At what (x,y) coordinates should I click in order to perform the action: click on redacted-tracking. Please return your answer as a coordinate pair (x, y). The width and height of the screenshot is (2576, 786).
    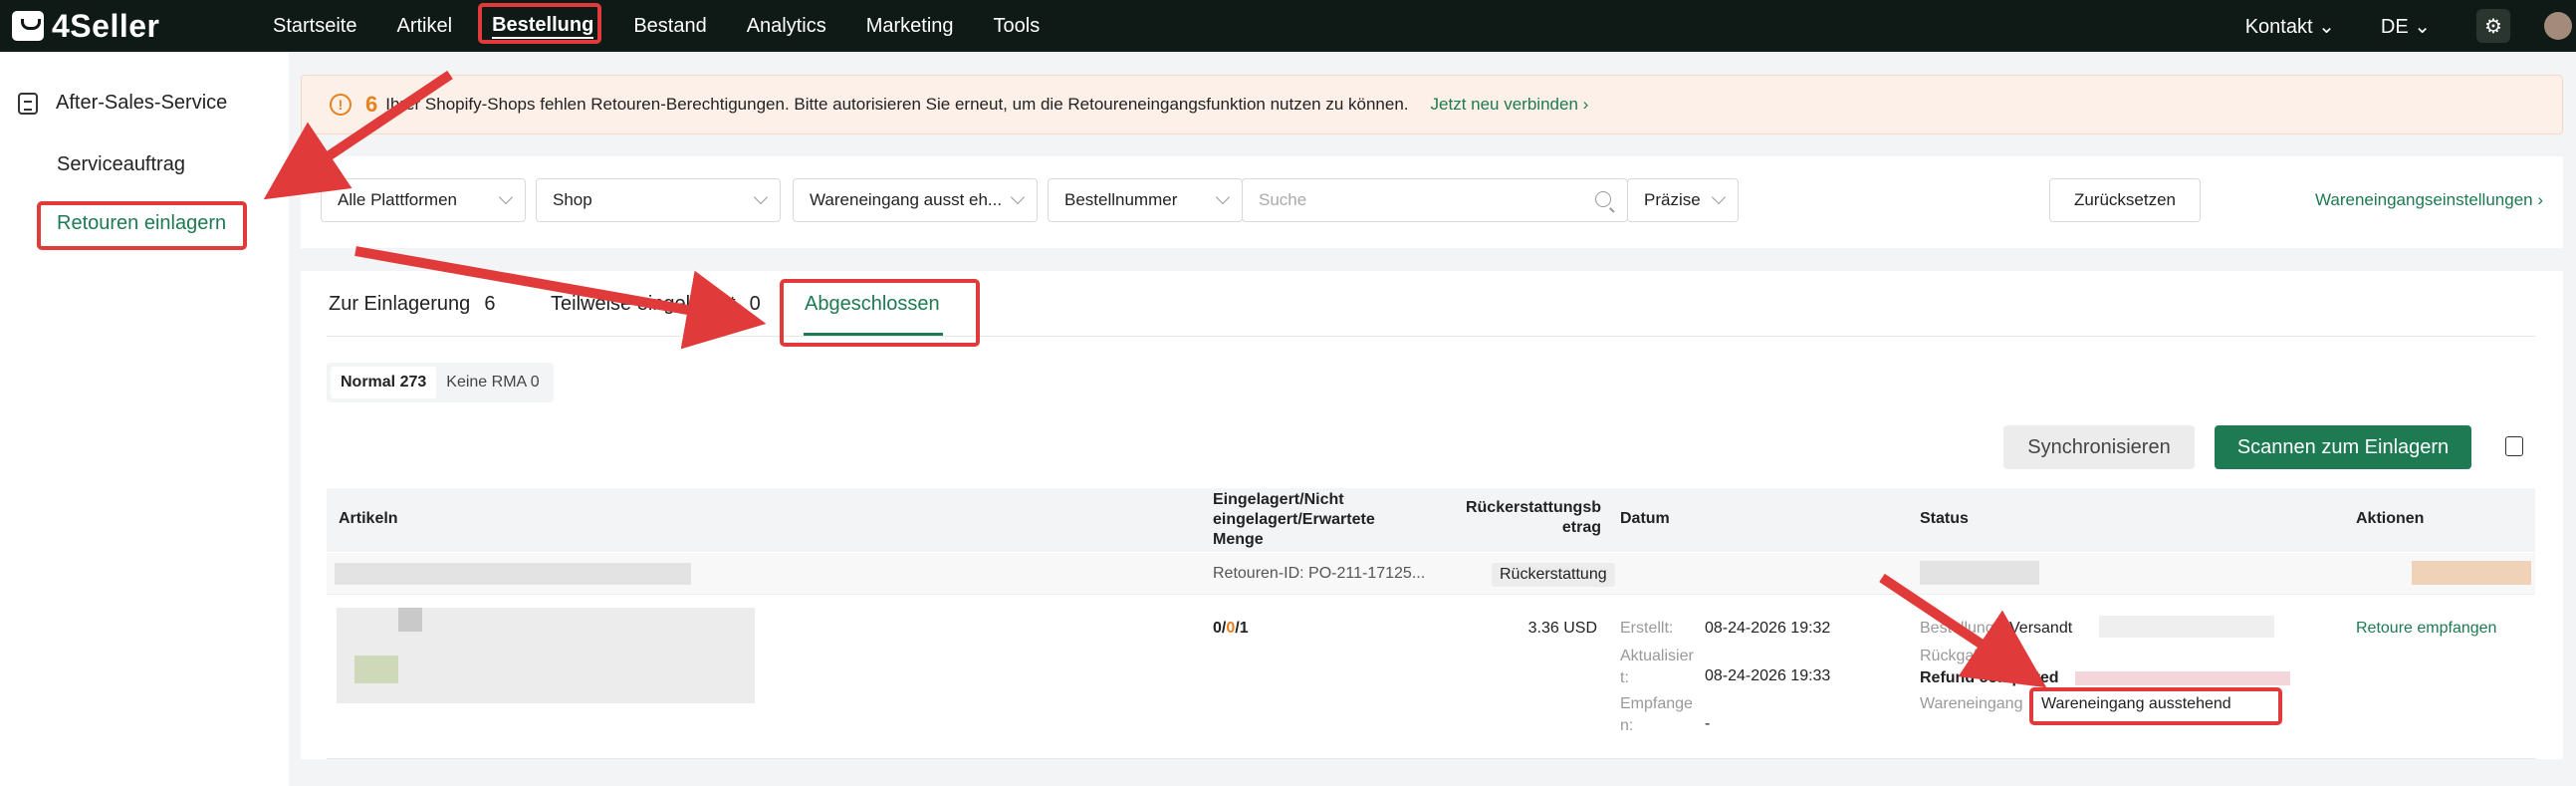
    Looking at the image, I should click on (2186, 627).